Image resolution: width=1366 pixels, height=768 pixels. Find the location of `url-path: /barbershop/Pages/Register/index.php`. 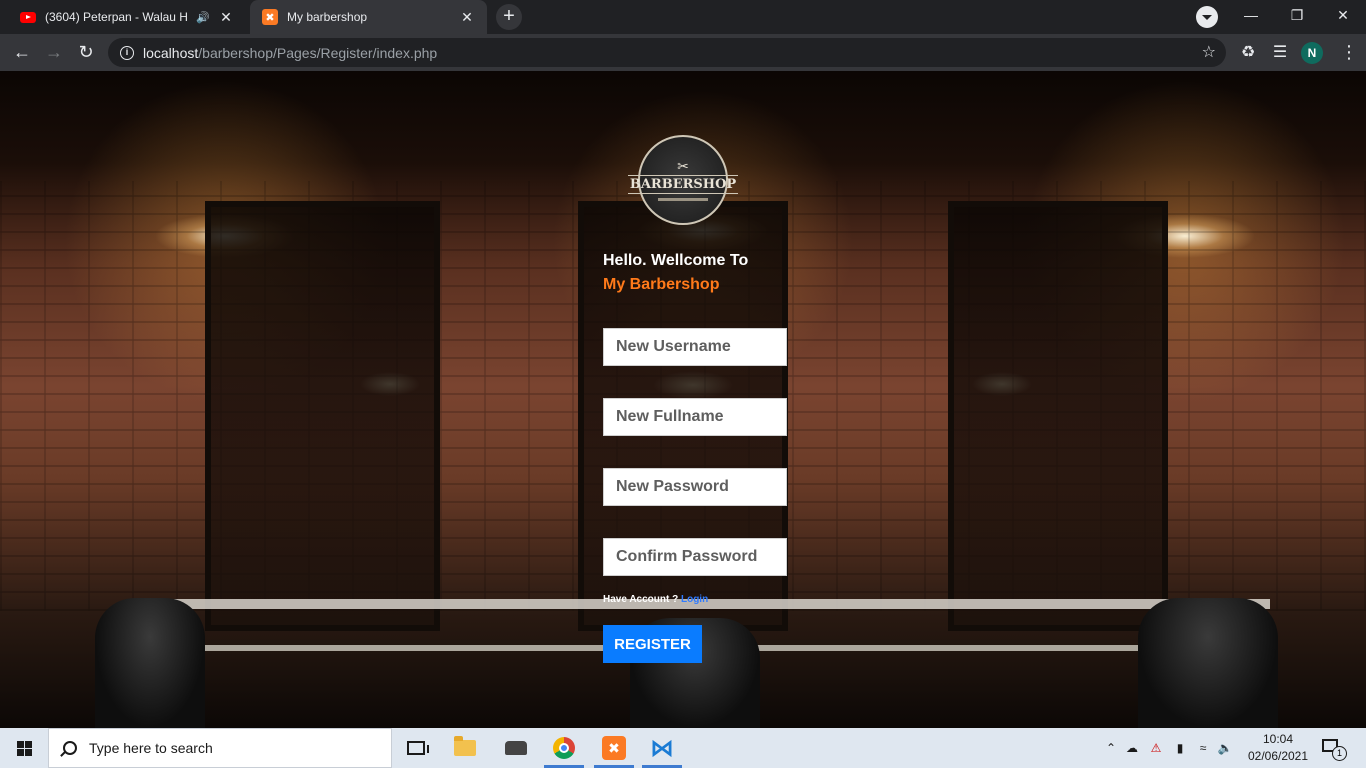

url-path: /barbershop/Pages/Register/index.php is located at coordinates (318, 52).